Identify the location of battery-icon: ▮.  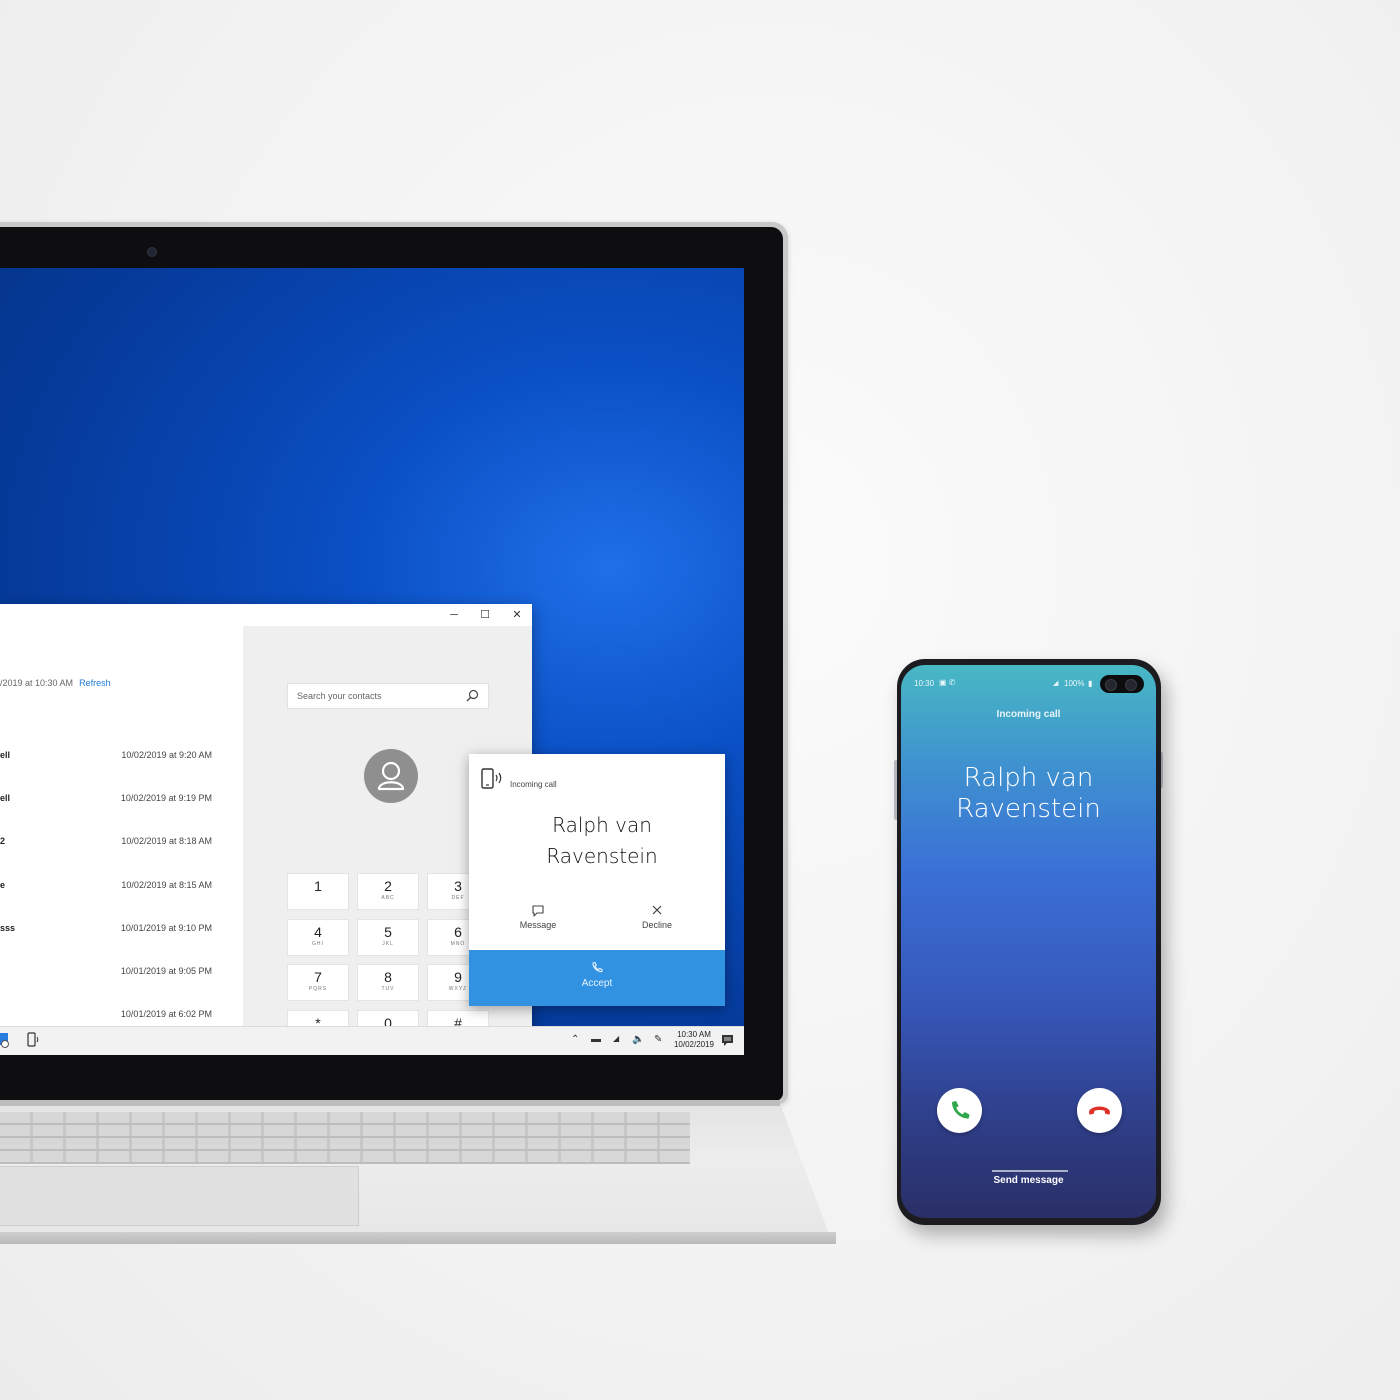
(1090, 683).